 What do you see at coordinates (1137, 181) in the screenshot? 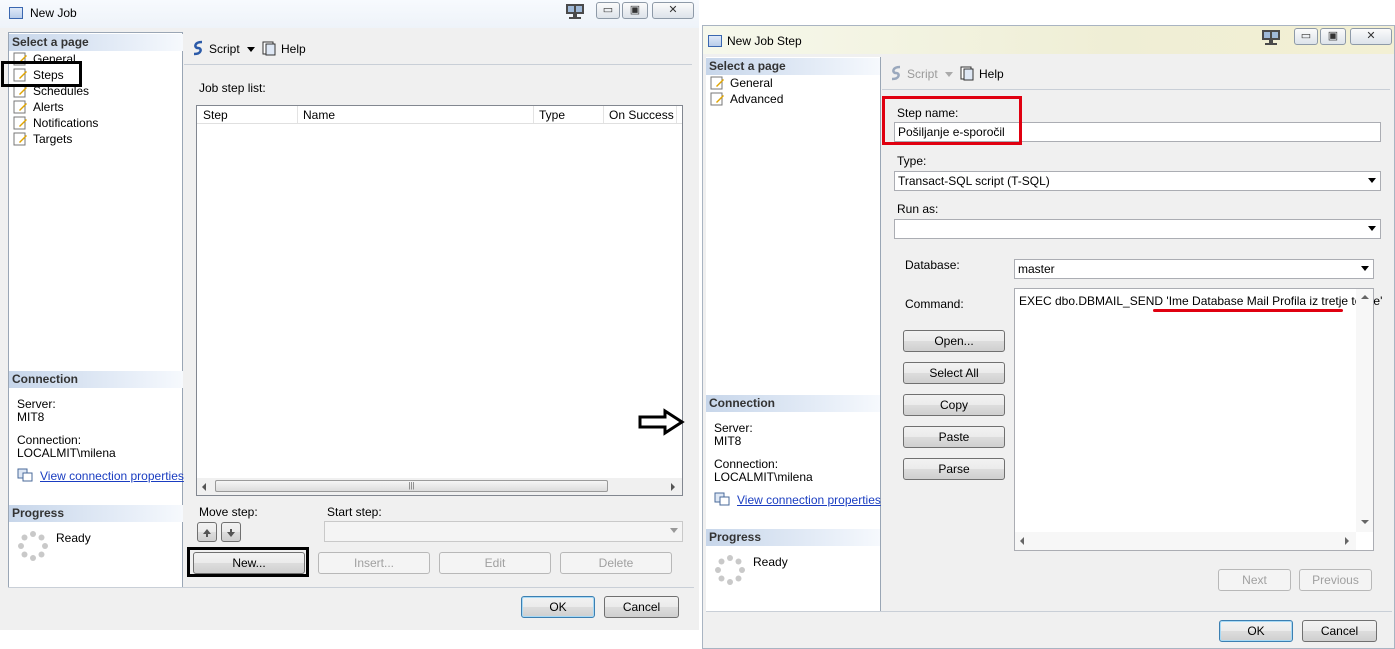
I see `type-combo: Transact-SQL script (T-SQL)` at bounding box center [1137, 181].